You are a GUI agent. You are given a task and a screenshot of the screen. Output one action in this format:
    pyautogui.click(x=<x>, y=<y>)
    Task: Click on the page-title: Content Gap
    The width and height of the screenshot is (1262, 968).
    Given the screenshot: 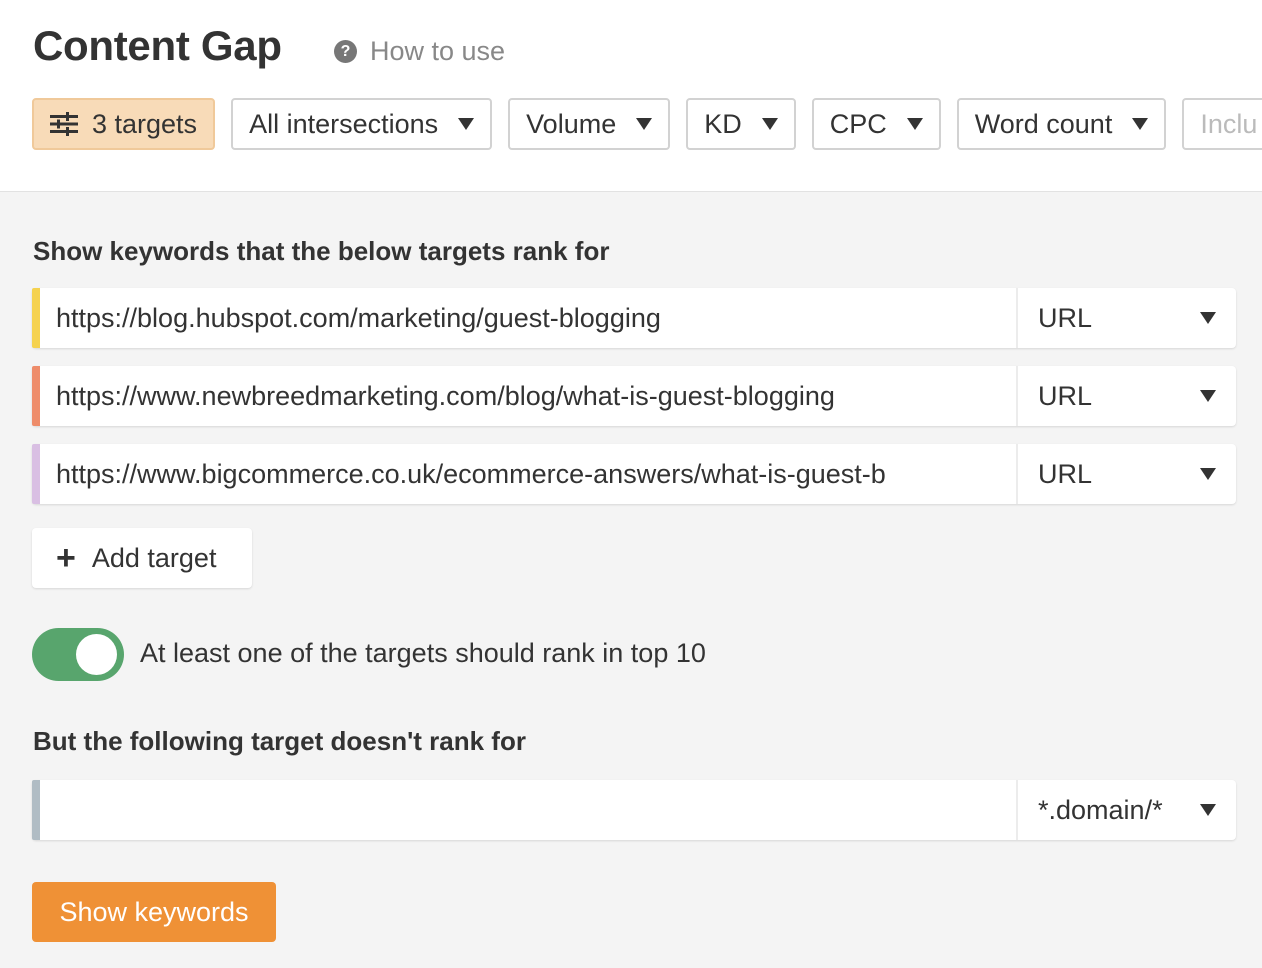 What is the action you would take?
    pyautogui.click(x=157, y=45)
    